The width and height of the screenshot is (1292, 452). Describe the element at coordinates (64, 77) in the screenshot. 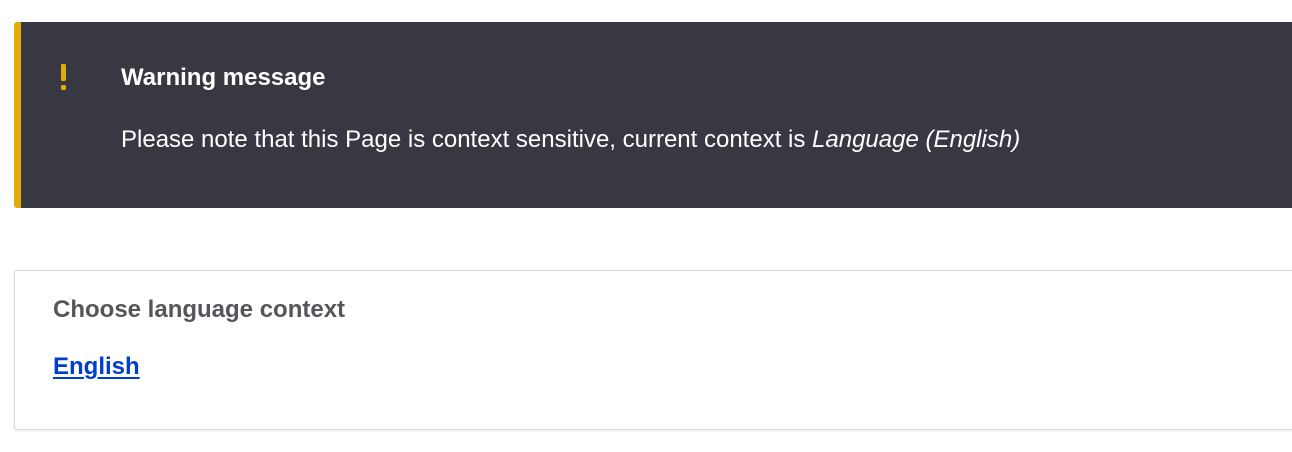

I see `exclamation-icon` at that location.